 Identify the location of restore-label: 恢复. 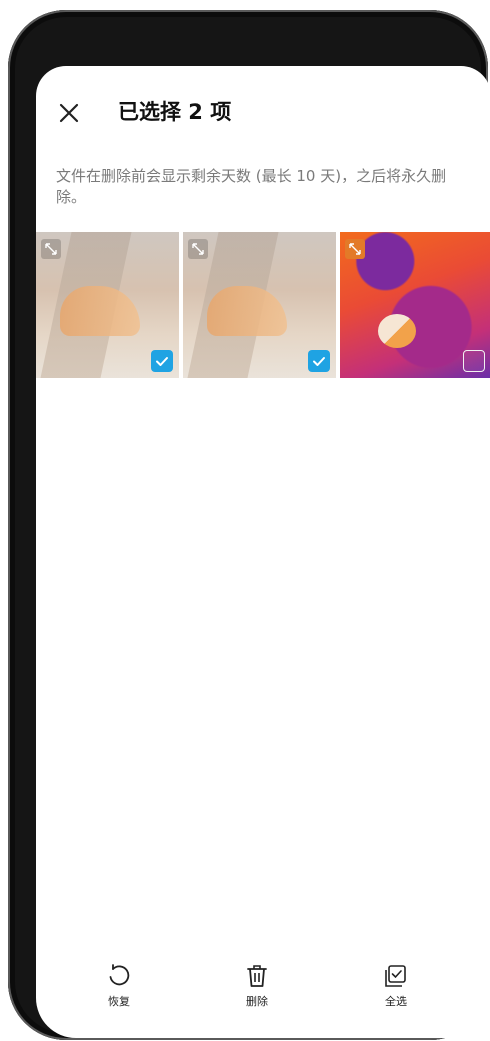
(119, 1001).